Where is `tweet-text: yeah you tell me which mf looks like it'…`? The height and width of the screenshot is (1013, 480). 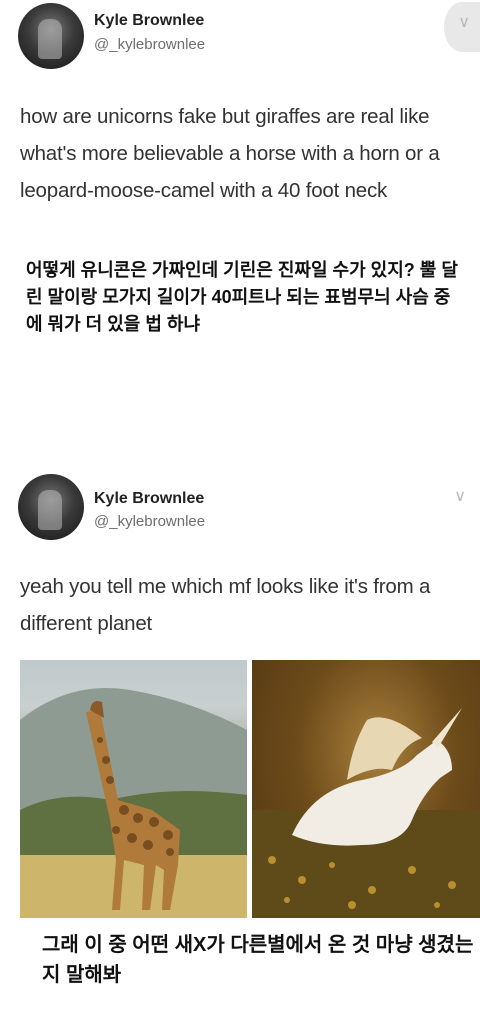
tweet-text: yeah you tell me which mf looks like it'… is located at coordinates (225, 605).